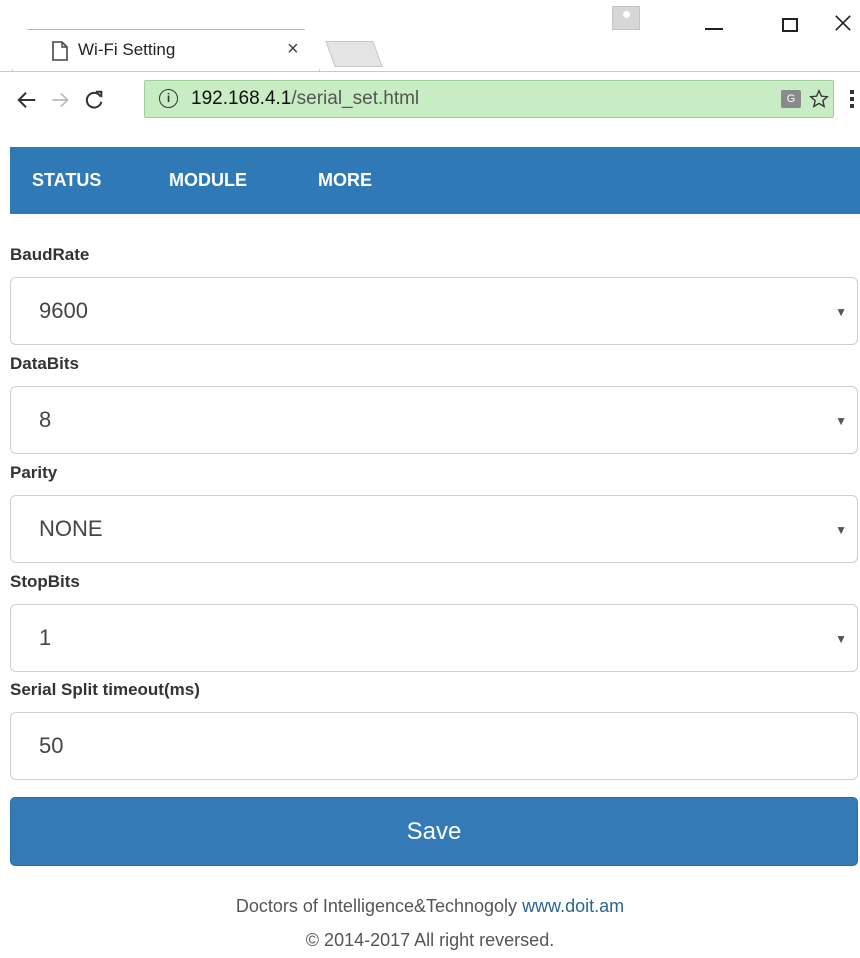  Describe the element at coordinates (843, 23) in the screenshot. I see `close-icon` at that location.